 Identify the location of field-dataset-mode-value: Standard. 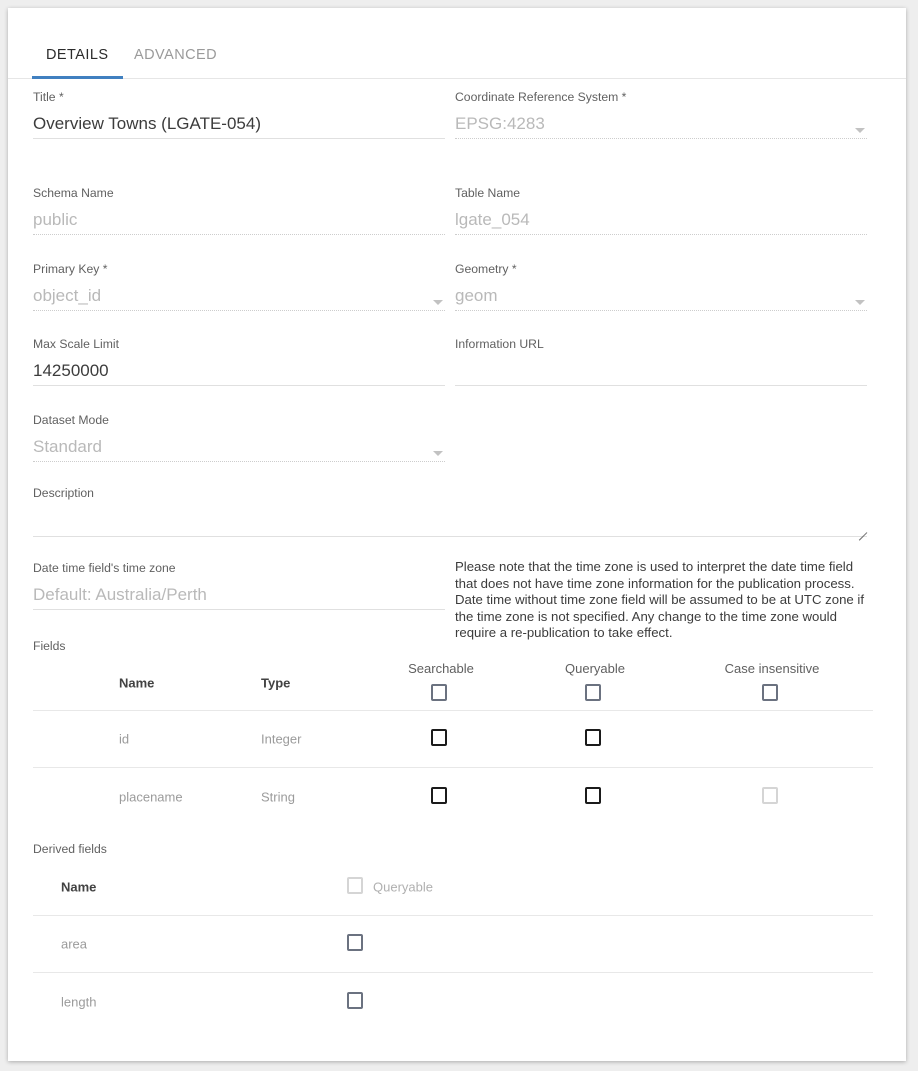
(67, 446).